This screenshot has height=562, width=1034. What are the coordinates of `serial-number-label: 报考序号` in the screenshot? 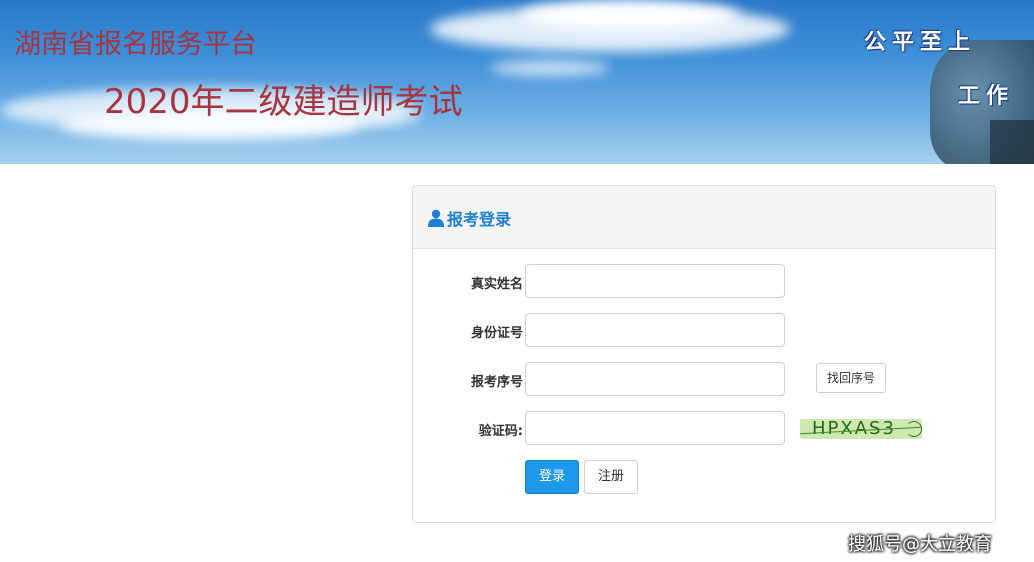 It's located at (496, 382).